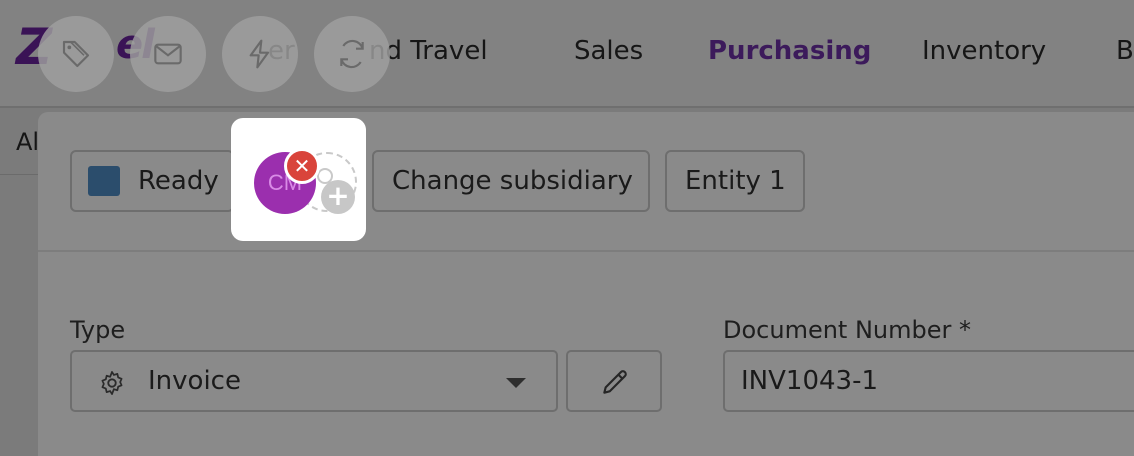 This screenshot has height=456, width=1134. I want to click on type-field-label: Type, so click(98, 330).